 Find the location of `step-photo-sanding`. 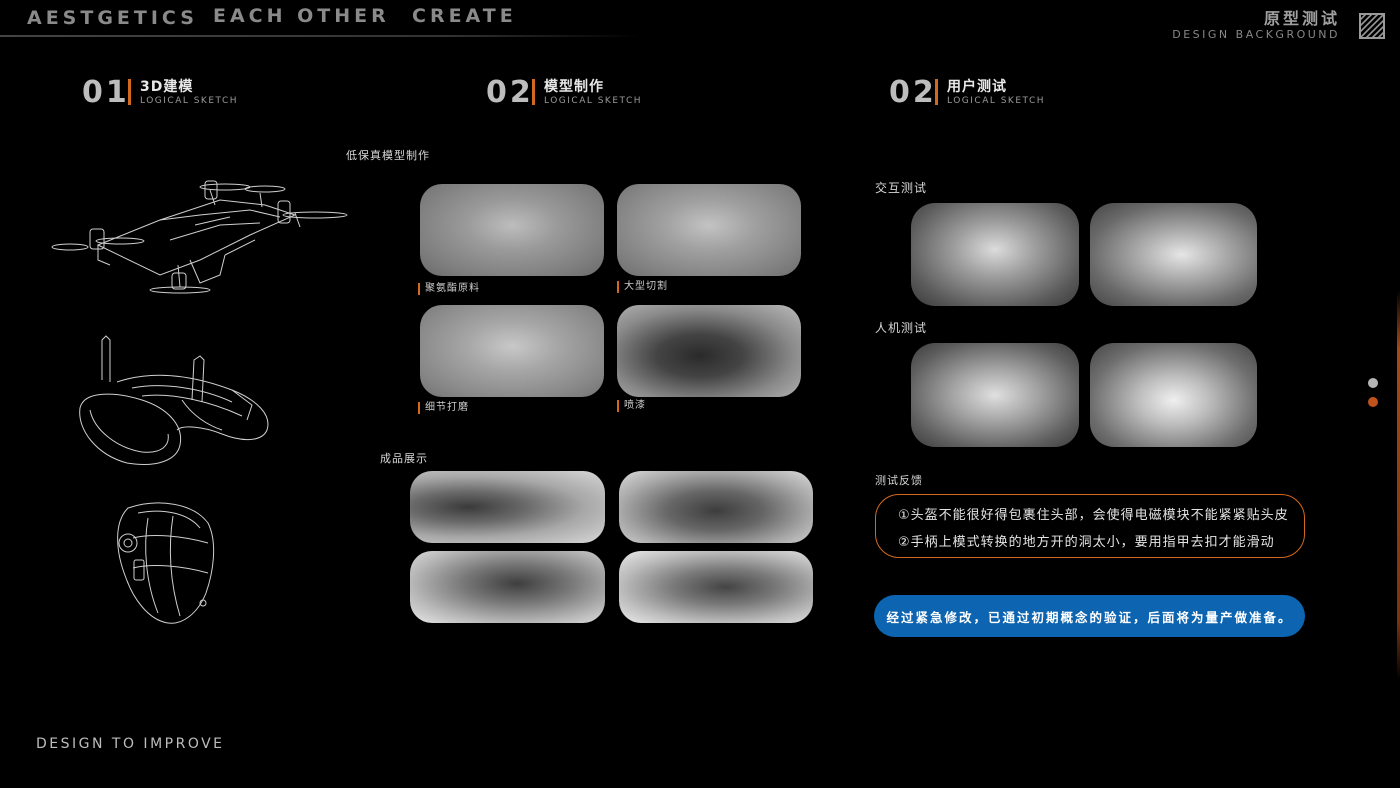

step-photo-sanding is located at coordinates (512, 351).